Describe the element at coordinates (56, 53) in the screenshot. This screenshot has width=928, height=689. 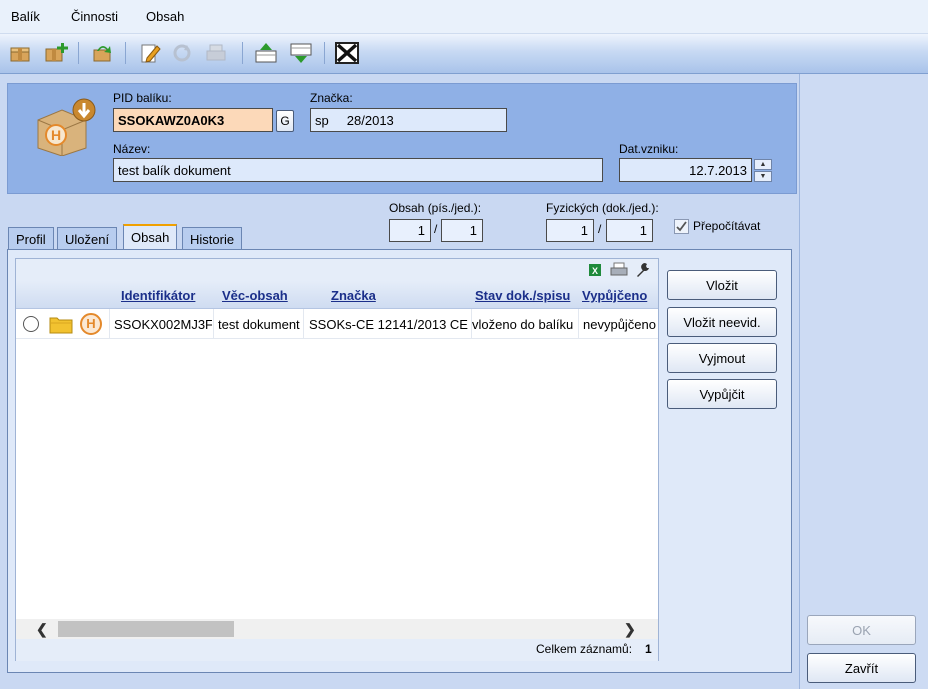
I see `add-package-icon` at that location.